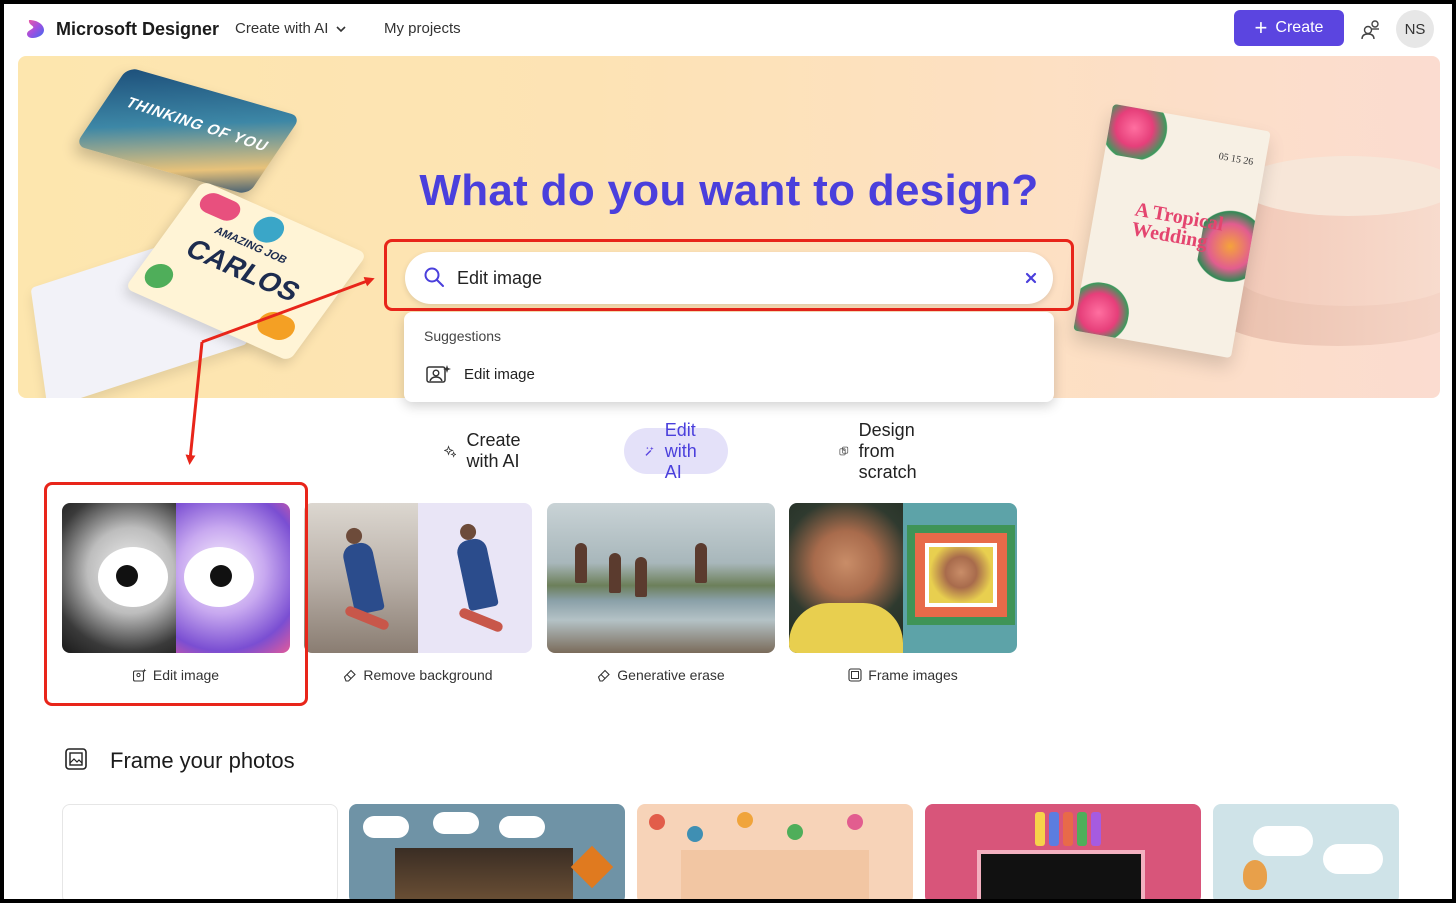  I want to click on tab-create-with-ai: Create with AI, so click(487, 451).